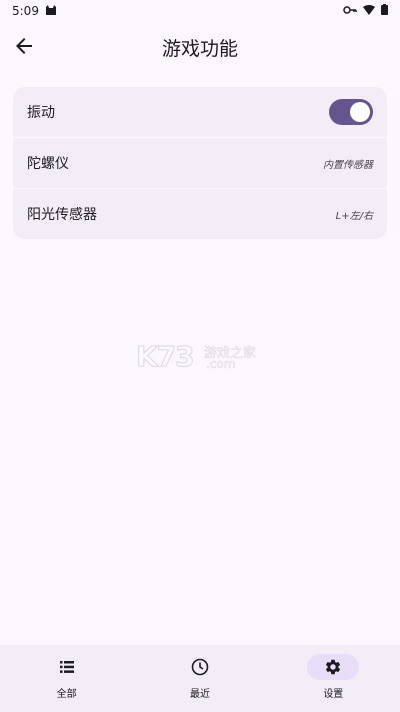 The width and height of the screenshot is (400, 712). Describe the element at coordinates (369, 9) in the screenshot. I see `wifi-icon` at that location.